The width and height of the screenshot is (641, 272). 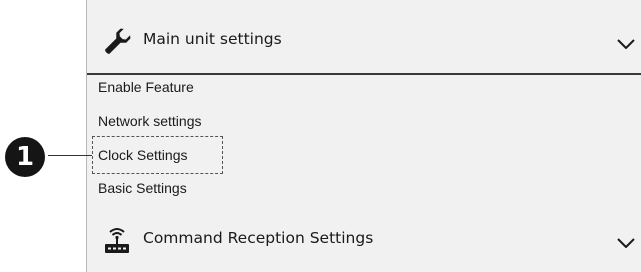 I want to click on callout-number-badge: 1, so click(x=25, y=157).